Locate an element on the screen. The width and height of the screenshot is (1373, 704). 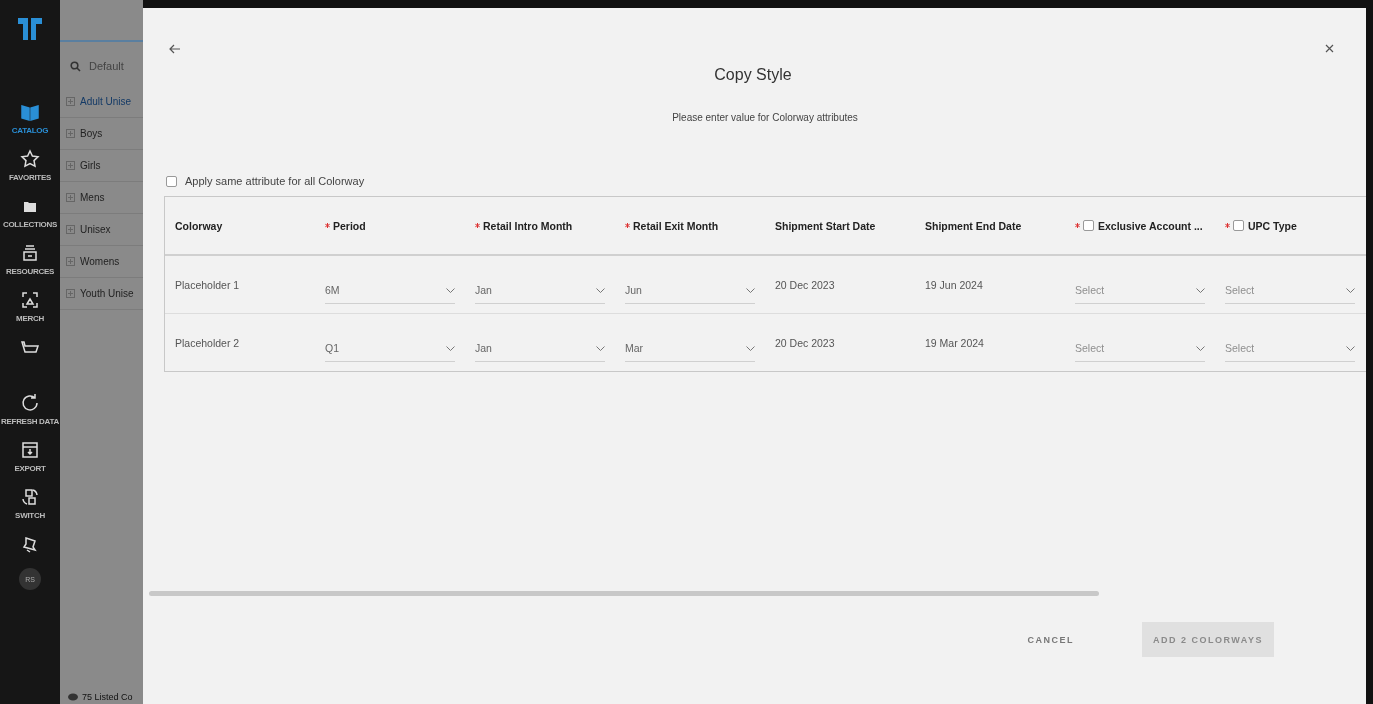
select-field: Jun is located at coordinates (690, 290).